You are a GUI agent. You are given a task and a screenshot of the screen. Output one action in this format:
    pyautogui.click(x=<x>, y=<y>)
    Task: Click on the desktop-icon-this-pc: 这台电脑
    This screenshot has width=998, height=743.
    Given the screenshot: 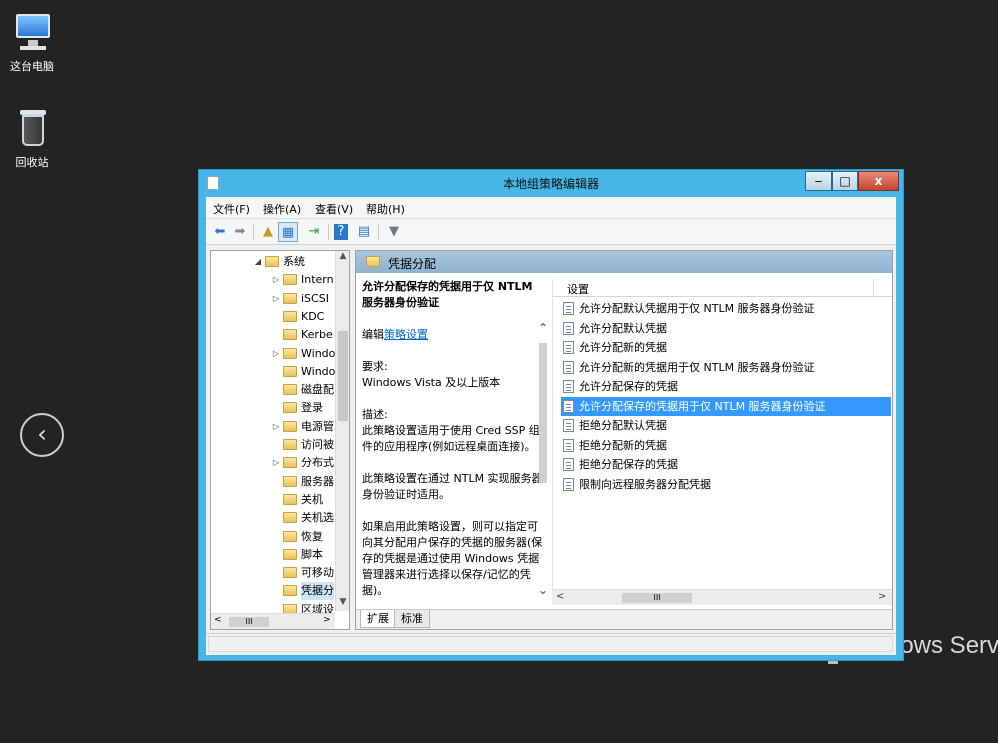 What is the action you would take?
    pyautogui.click(x=32, y=42)
    